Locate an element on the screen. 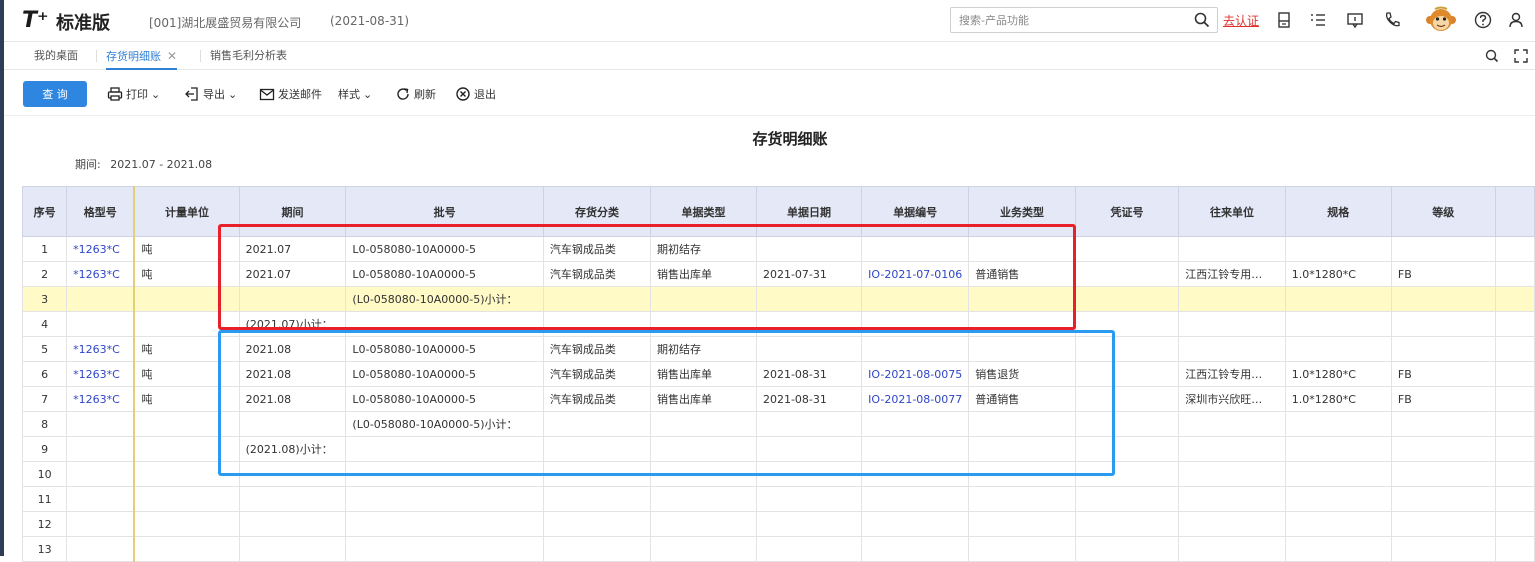 The image size is (1535, 562). monkey-avatar is located at coordinates (1441, 21).